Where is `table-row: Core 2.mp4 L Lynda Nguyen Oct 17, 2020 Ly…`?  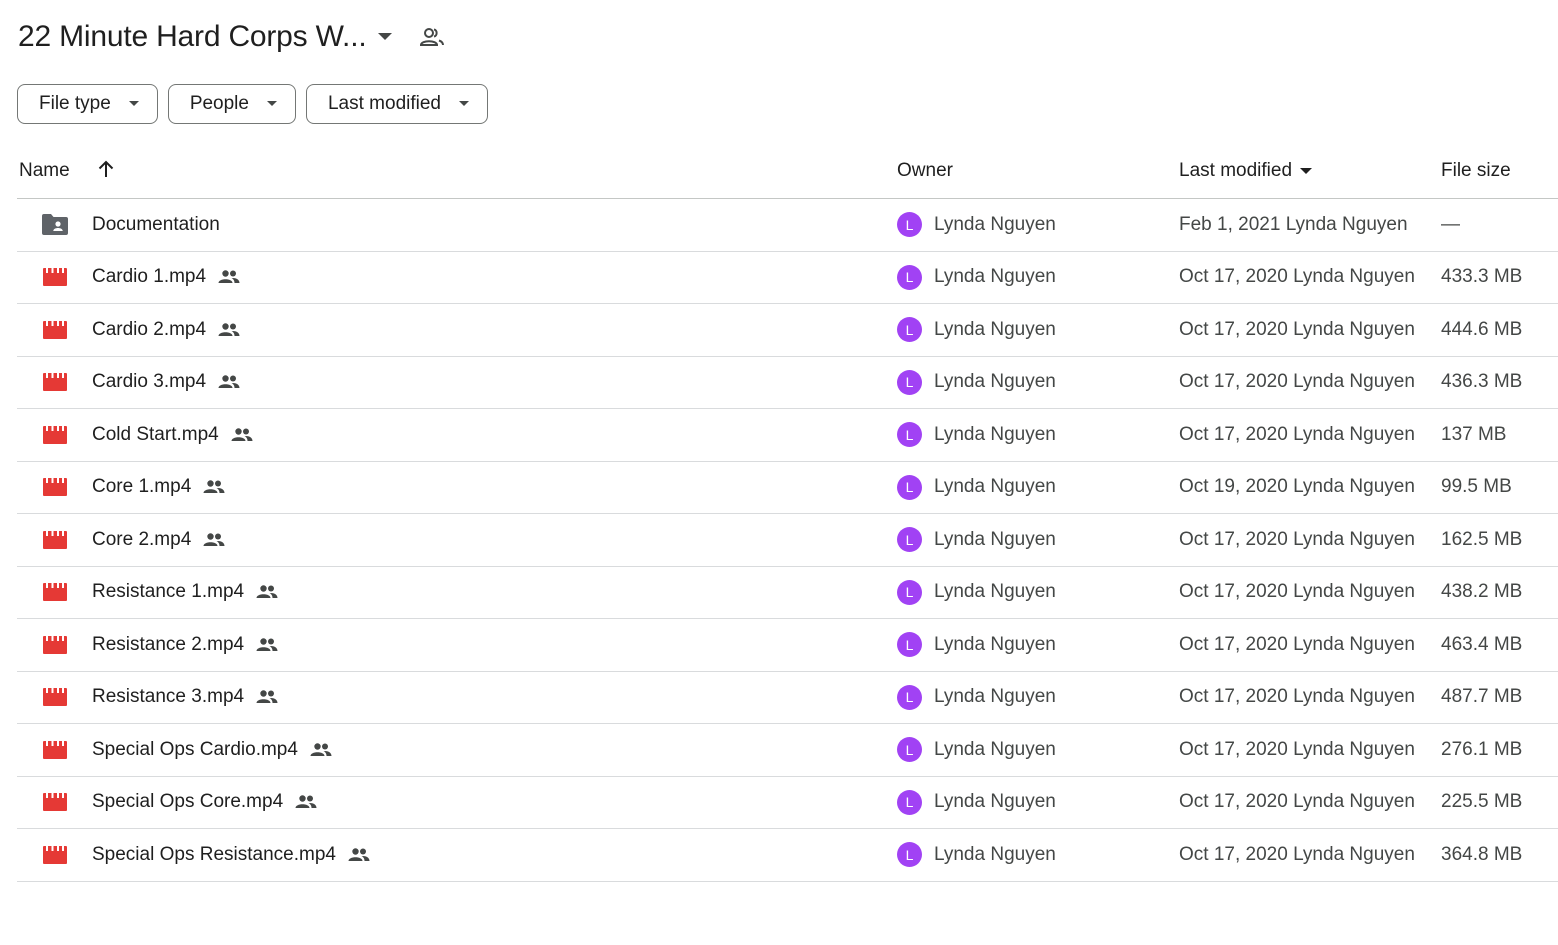
table-row: Core 2.mp4 L Lynda Nguyen Oct 17, 2020 Ly… is located at coordinates (787, 540).